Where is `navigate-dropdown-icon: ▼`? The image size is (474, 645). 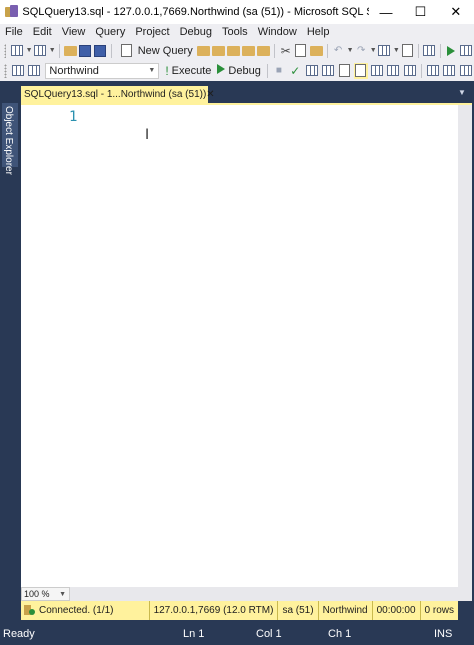
navigate-dropdown-icon: ▼ is located at coordinates (396, 50).